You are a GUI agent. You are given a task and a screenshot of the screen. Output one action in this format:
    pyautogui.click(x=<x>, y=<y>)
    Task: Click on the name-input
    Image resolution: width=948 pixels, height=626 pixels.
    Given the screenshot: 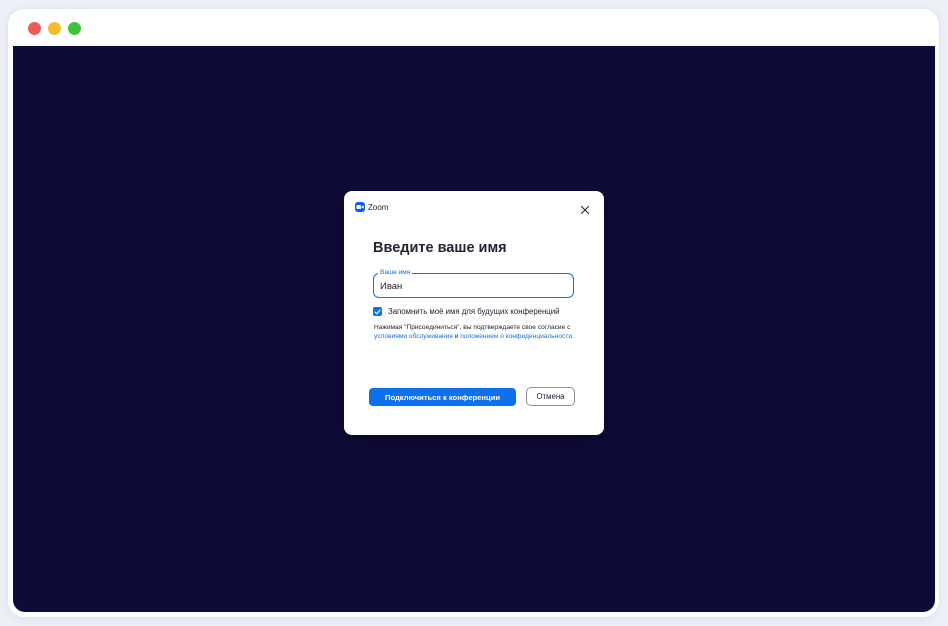 What is the action you would take?
    pyautogui.click(x=470, y=286)
    